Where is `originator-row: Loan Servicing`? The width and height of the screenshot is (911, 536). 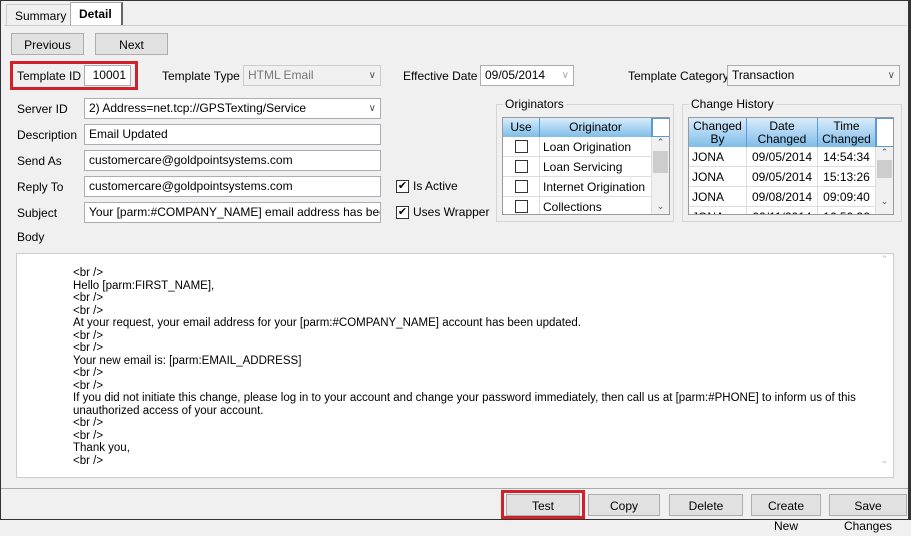
originator-row: Loan Servicing is located at coordinates (578, 167).